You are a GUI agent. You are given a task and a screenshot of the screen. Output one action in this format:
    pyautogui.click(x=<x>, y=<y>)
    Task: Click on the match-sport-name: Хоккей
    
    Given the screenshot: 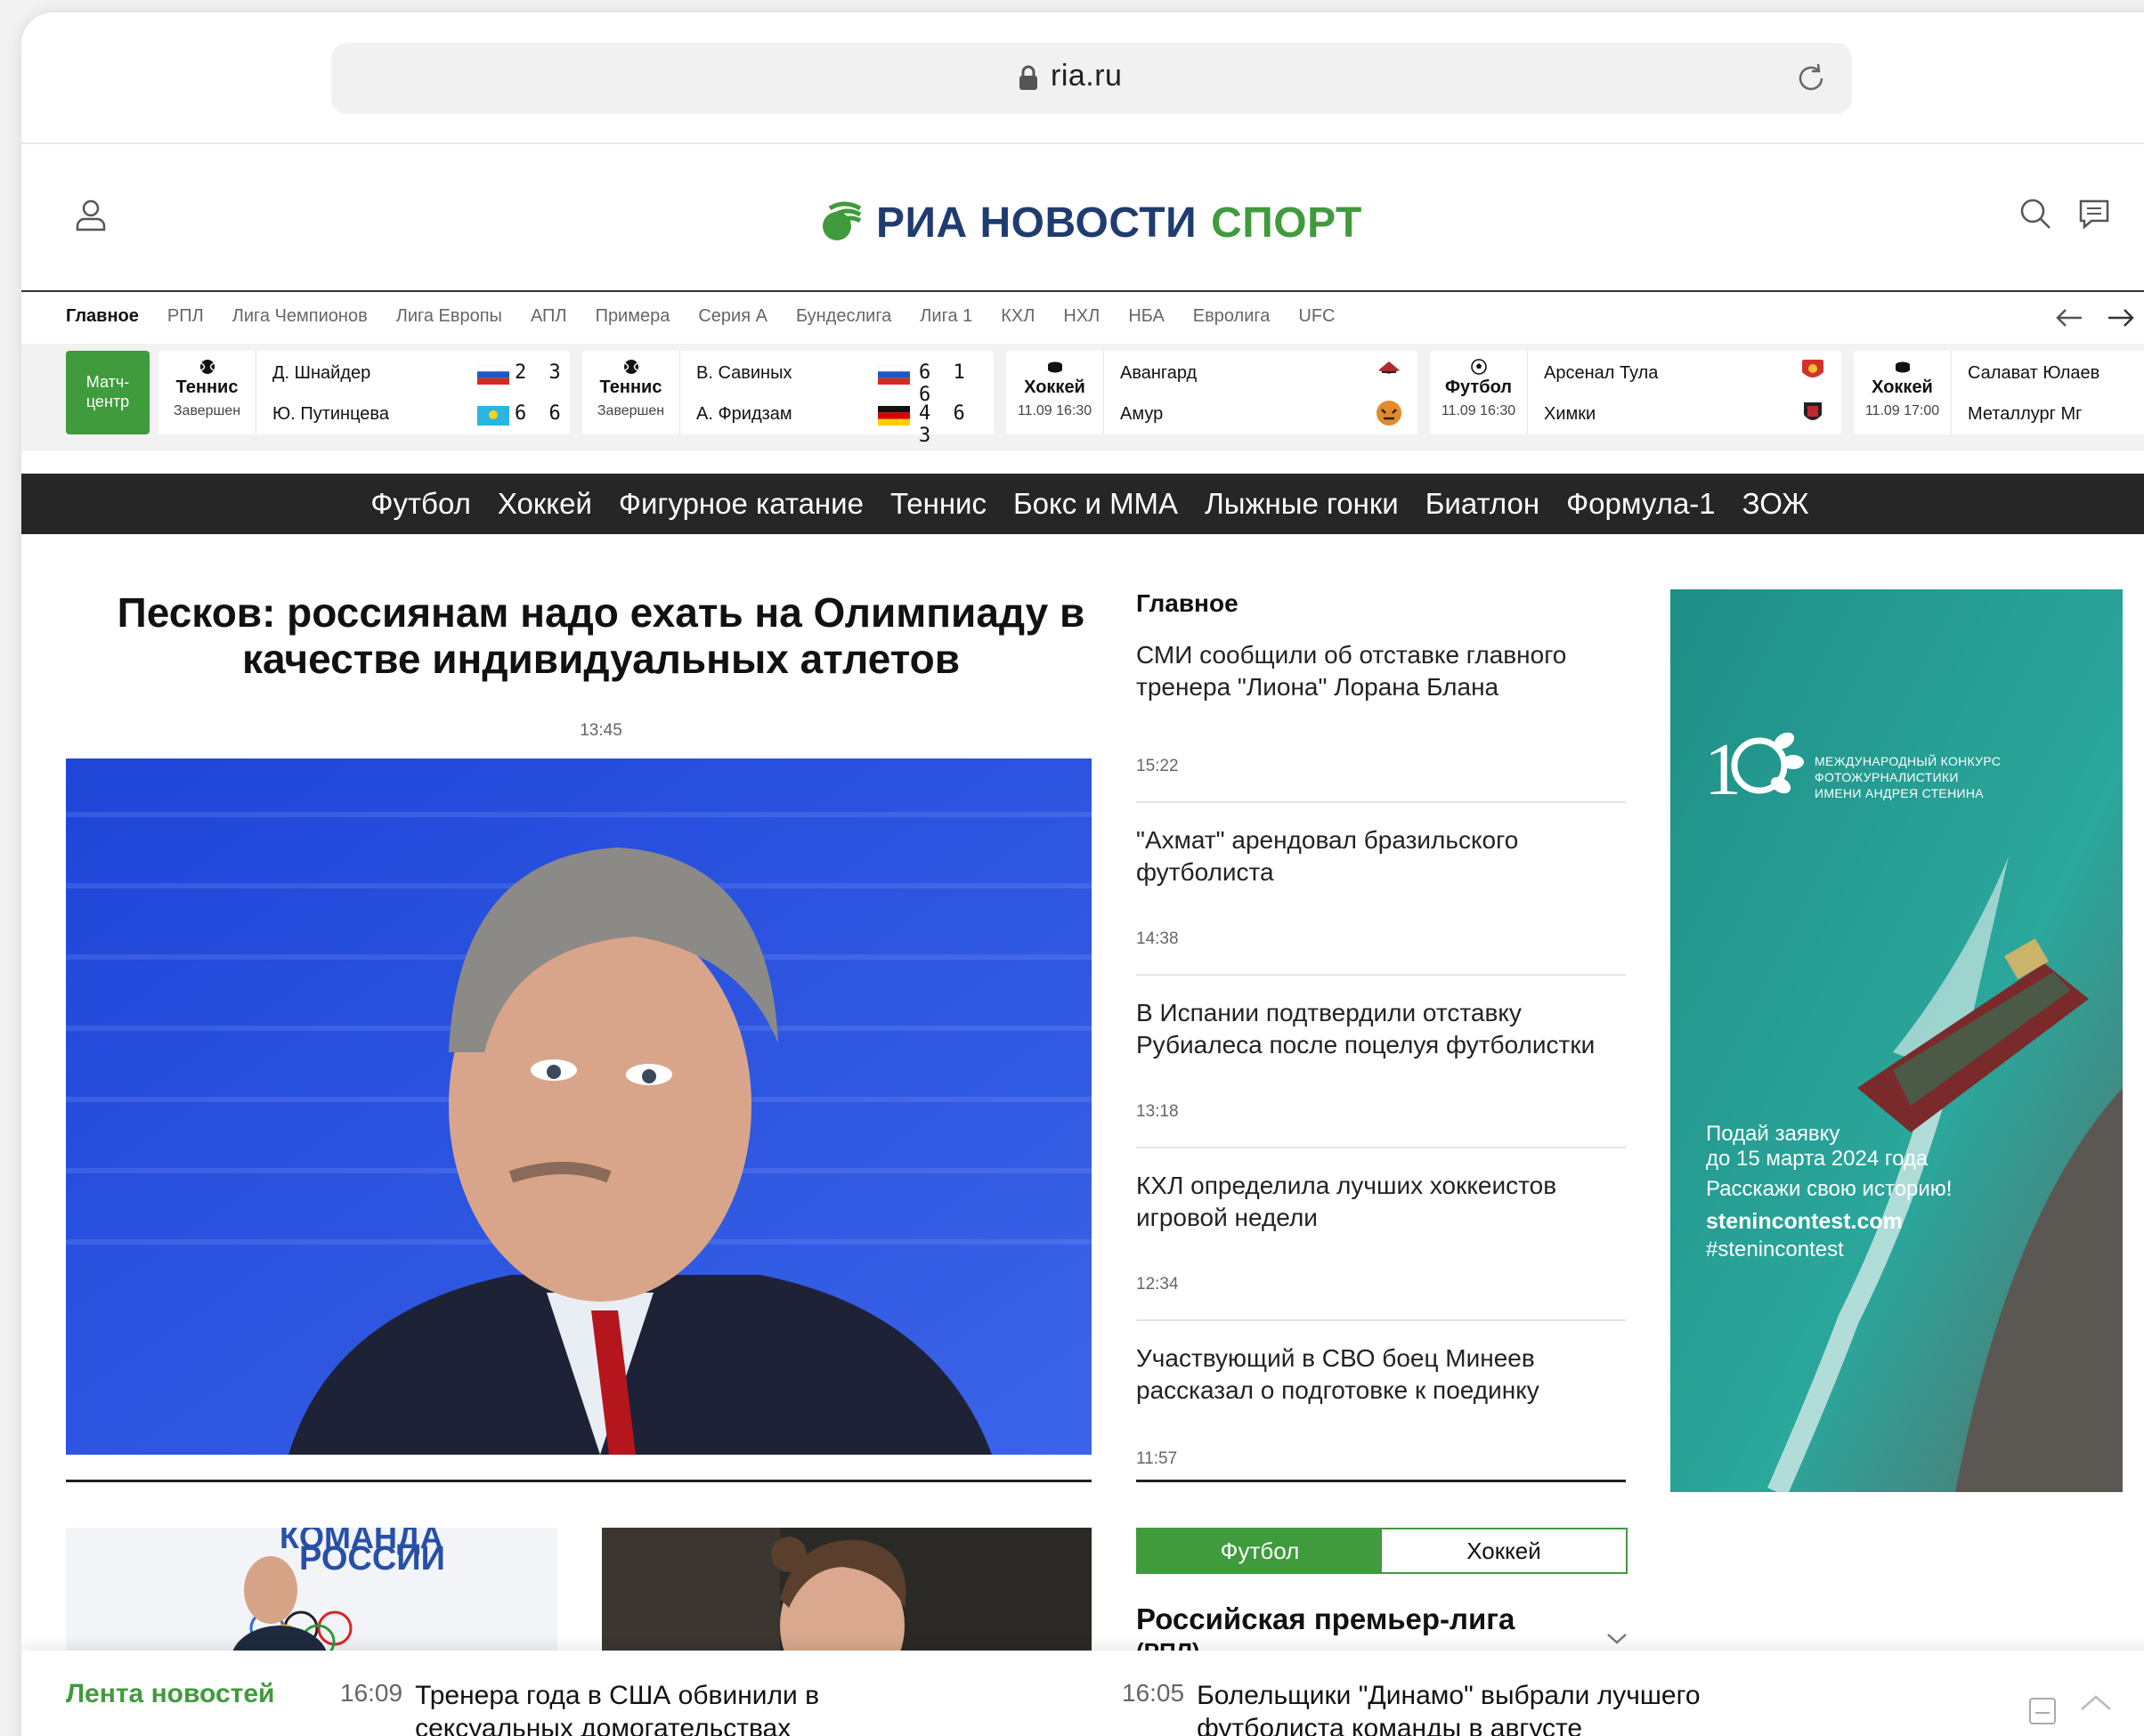 What is the action you would take?
    pyautogui.click(x=1054, y=387)
    